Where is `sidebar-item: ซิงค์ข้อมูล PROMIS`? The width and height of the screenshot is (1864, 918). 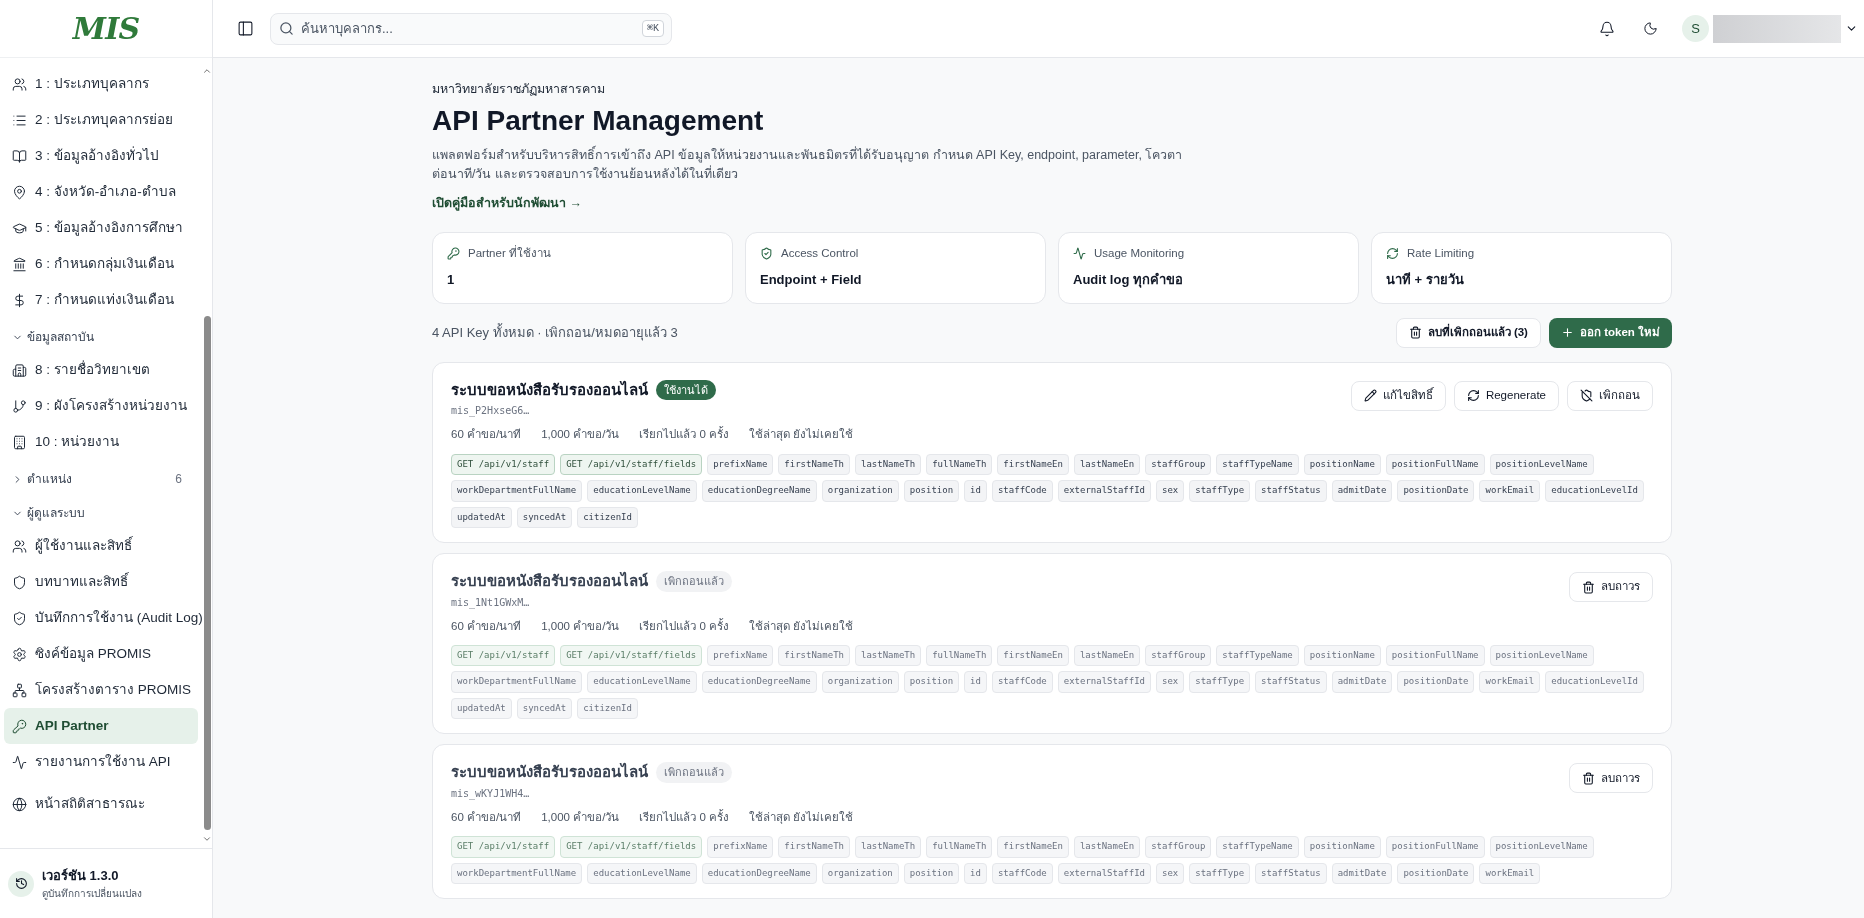 sidebar-item: ซิงค์ข้อมูล PROMIS is located at coordinates (101, 654).